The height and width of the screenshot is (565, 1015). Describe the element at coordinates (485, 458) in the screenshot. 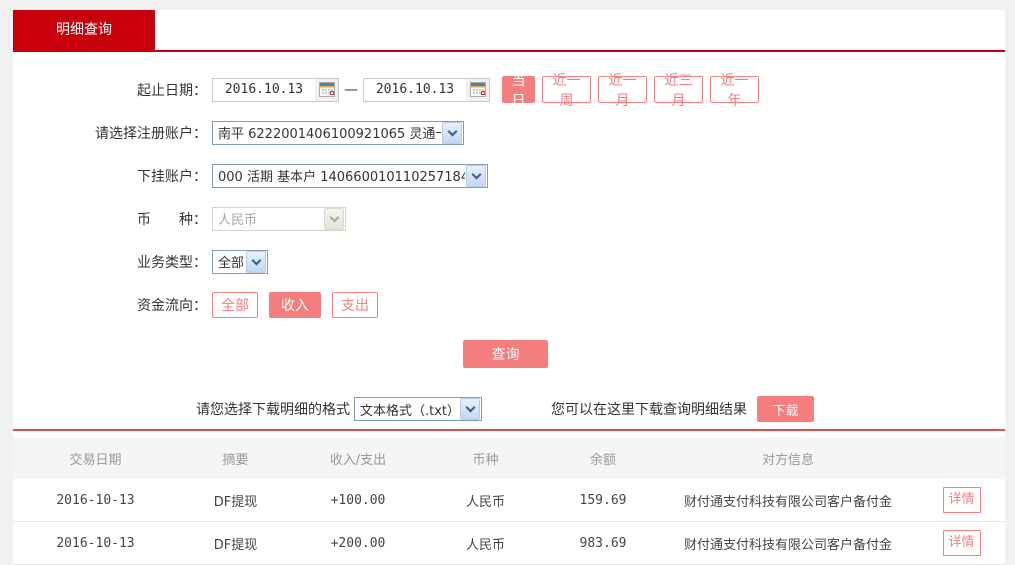

I see `header-currency: 币种` at that location.